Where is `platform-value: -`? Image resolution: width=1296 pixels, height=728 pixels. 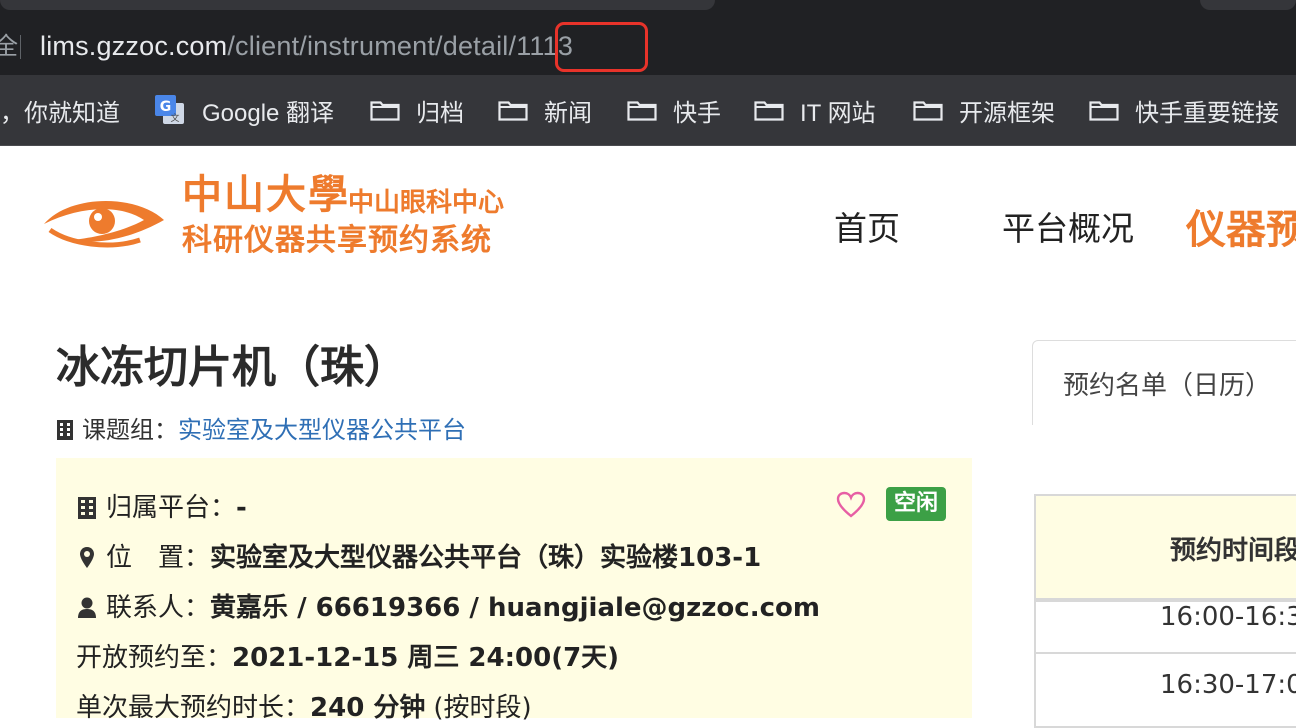 platform-value: - is located at coordinates (241, 508).